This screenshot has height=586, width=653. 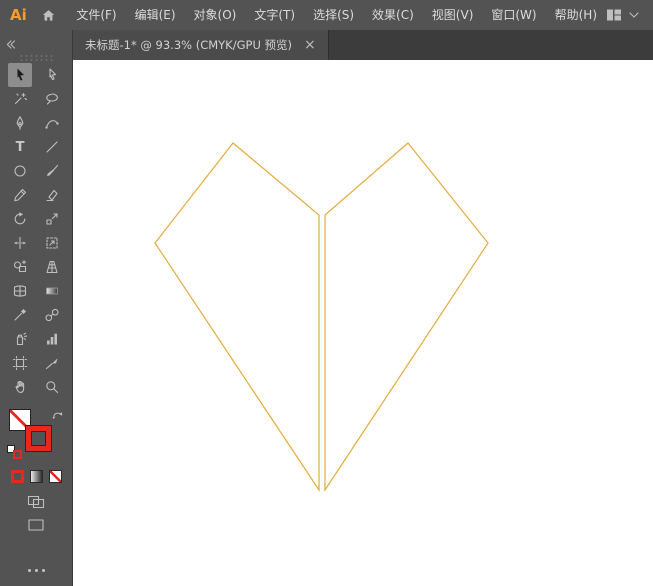 I want to click on menu-help: 帮助(H), so click(x=576, y=15).